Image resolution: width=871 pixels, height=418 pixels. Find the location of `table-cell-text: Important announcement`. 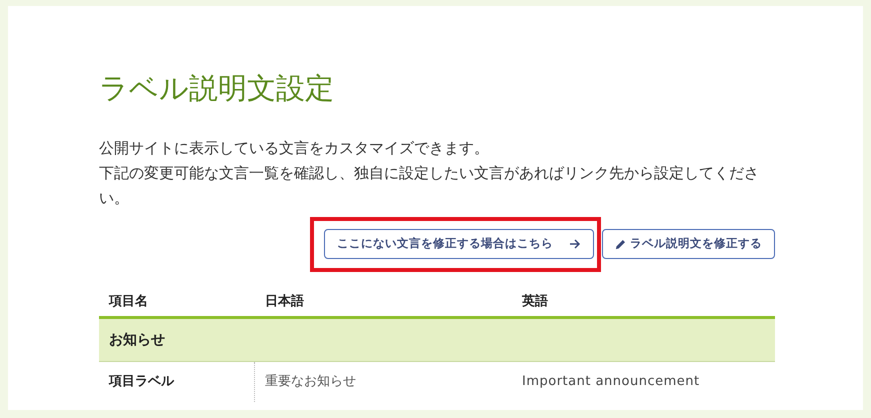

table-cell-text: Important announcement is located at coordinates (611, 382).